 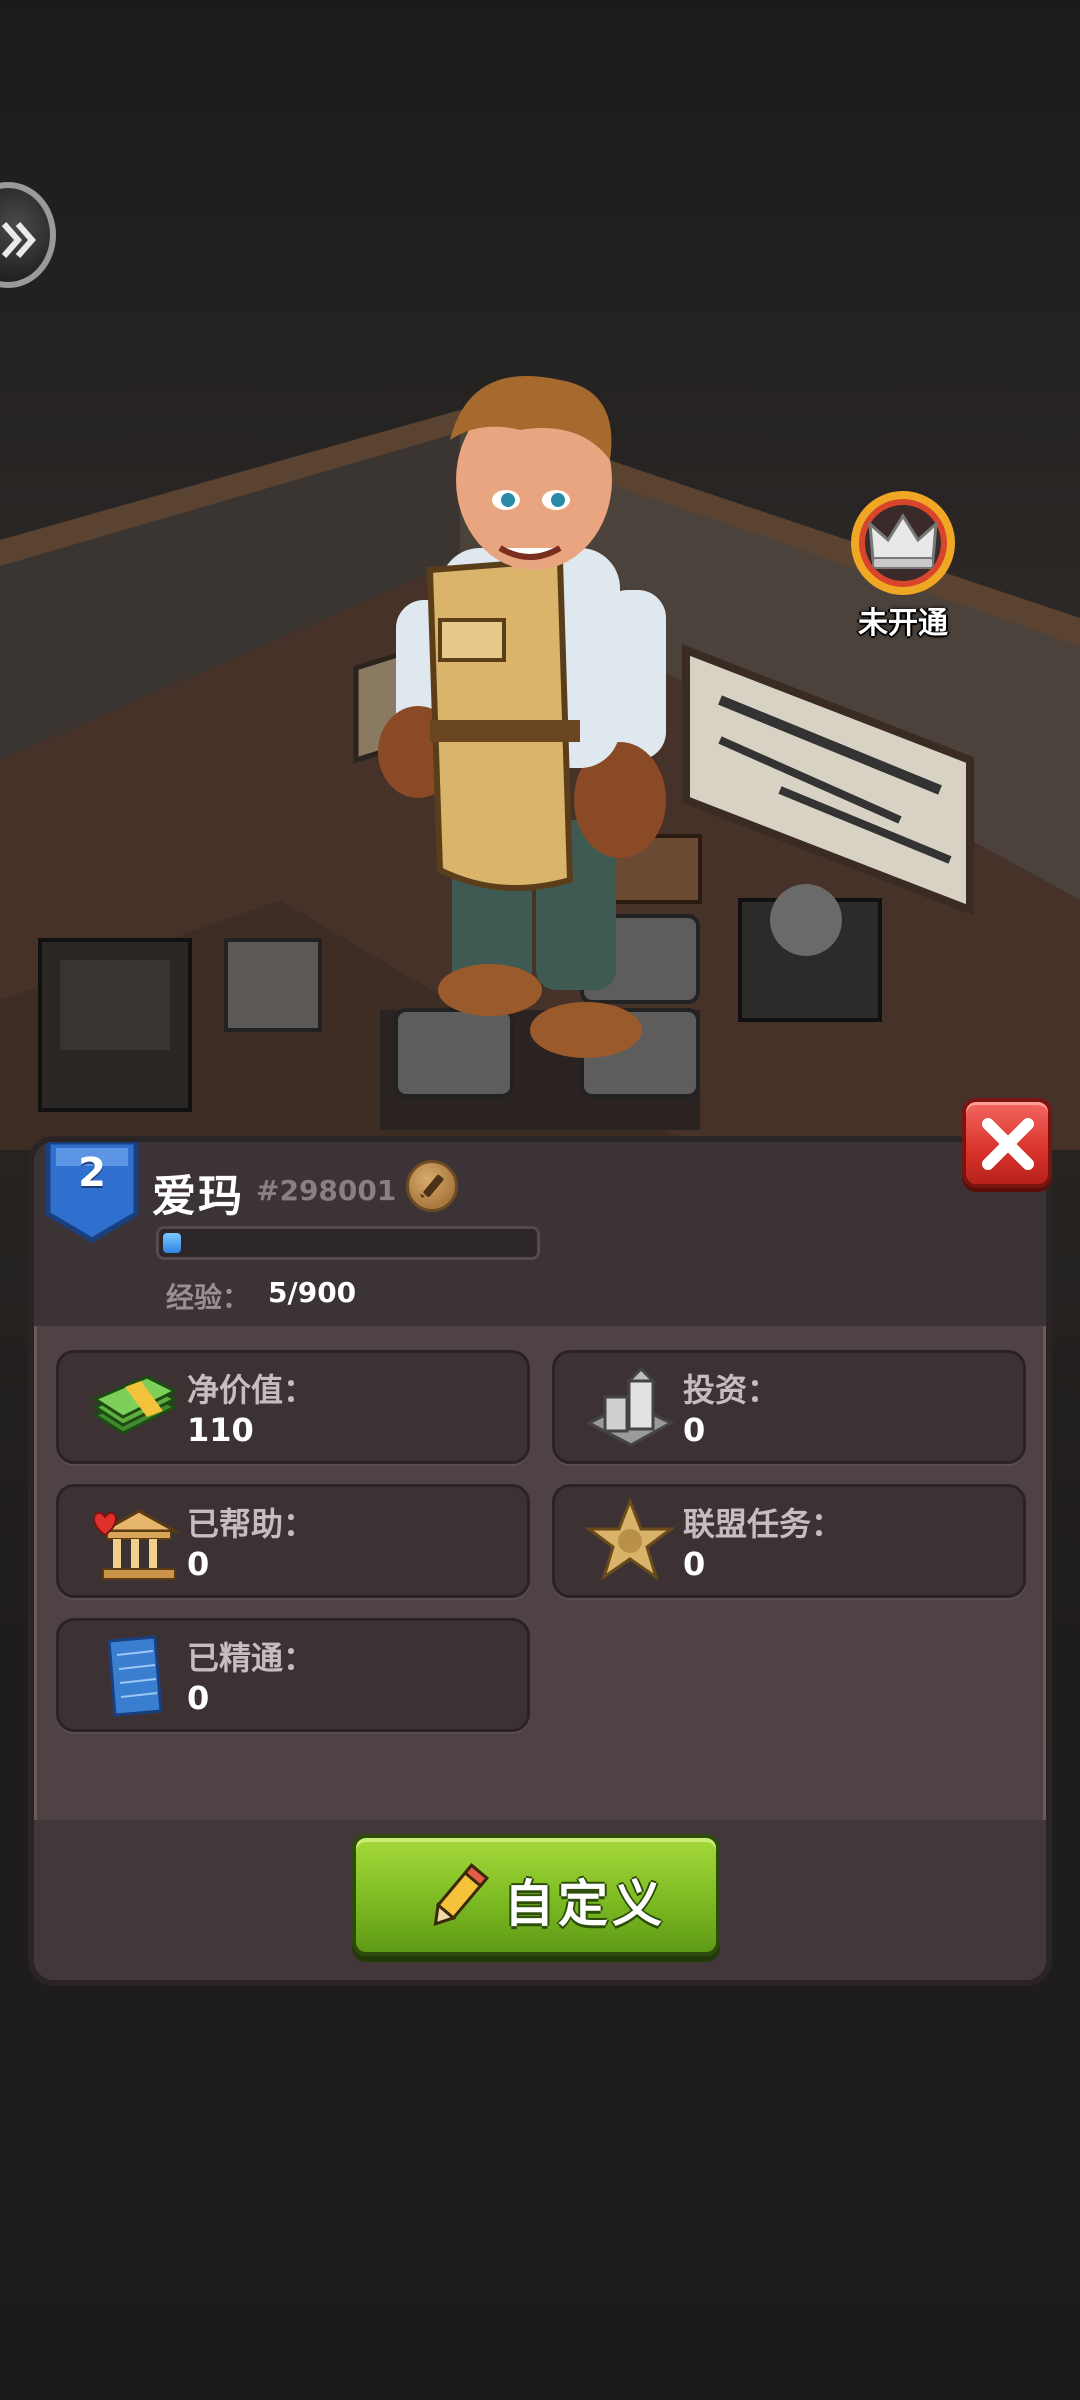 I want to click on stat-label: 已精通：, so click(x=251, y=1658).